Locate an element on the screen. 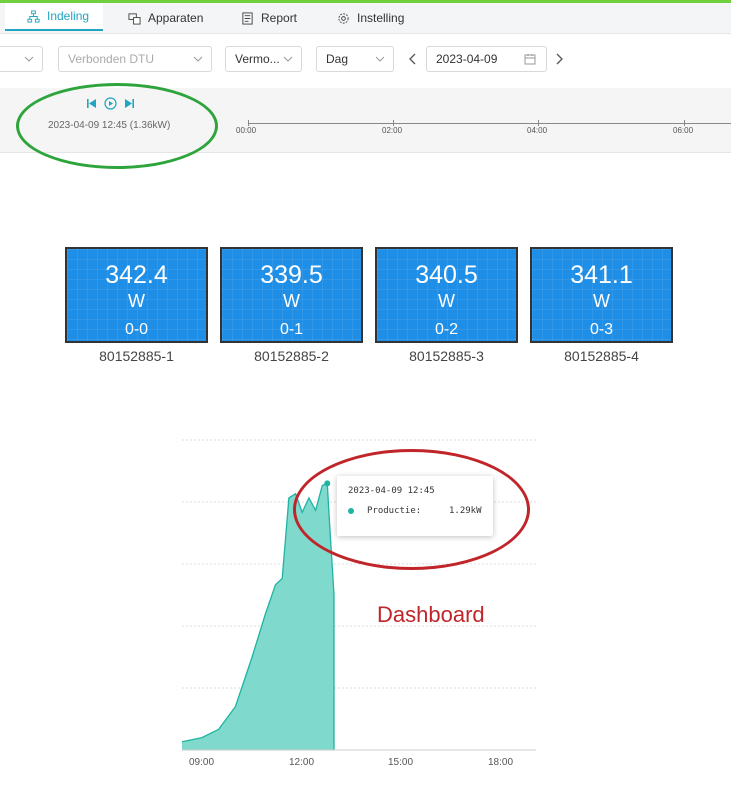 Image resolution: width=731 pixels, height=800 pixels. red-highlight-ellipse is located at coordinates (411, 509).